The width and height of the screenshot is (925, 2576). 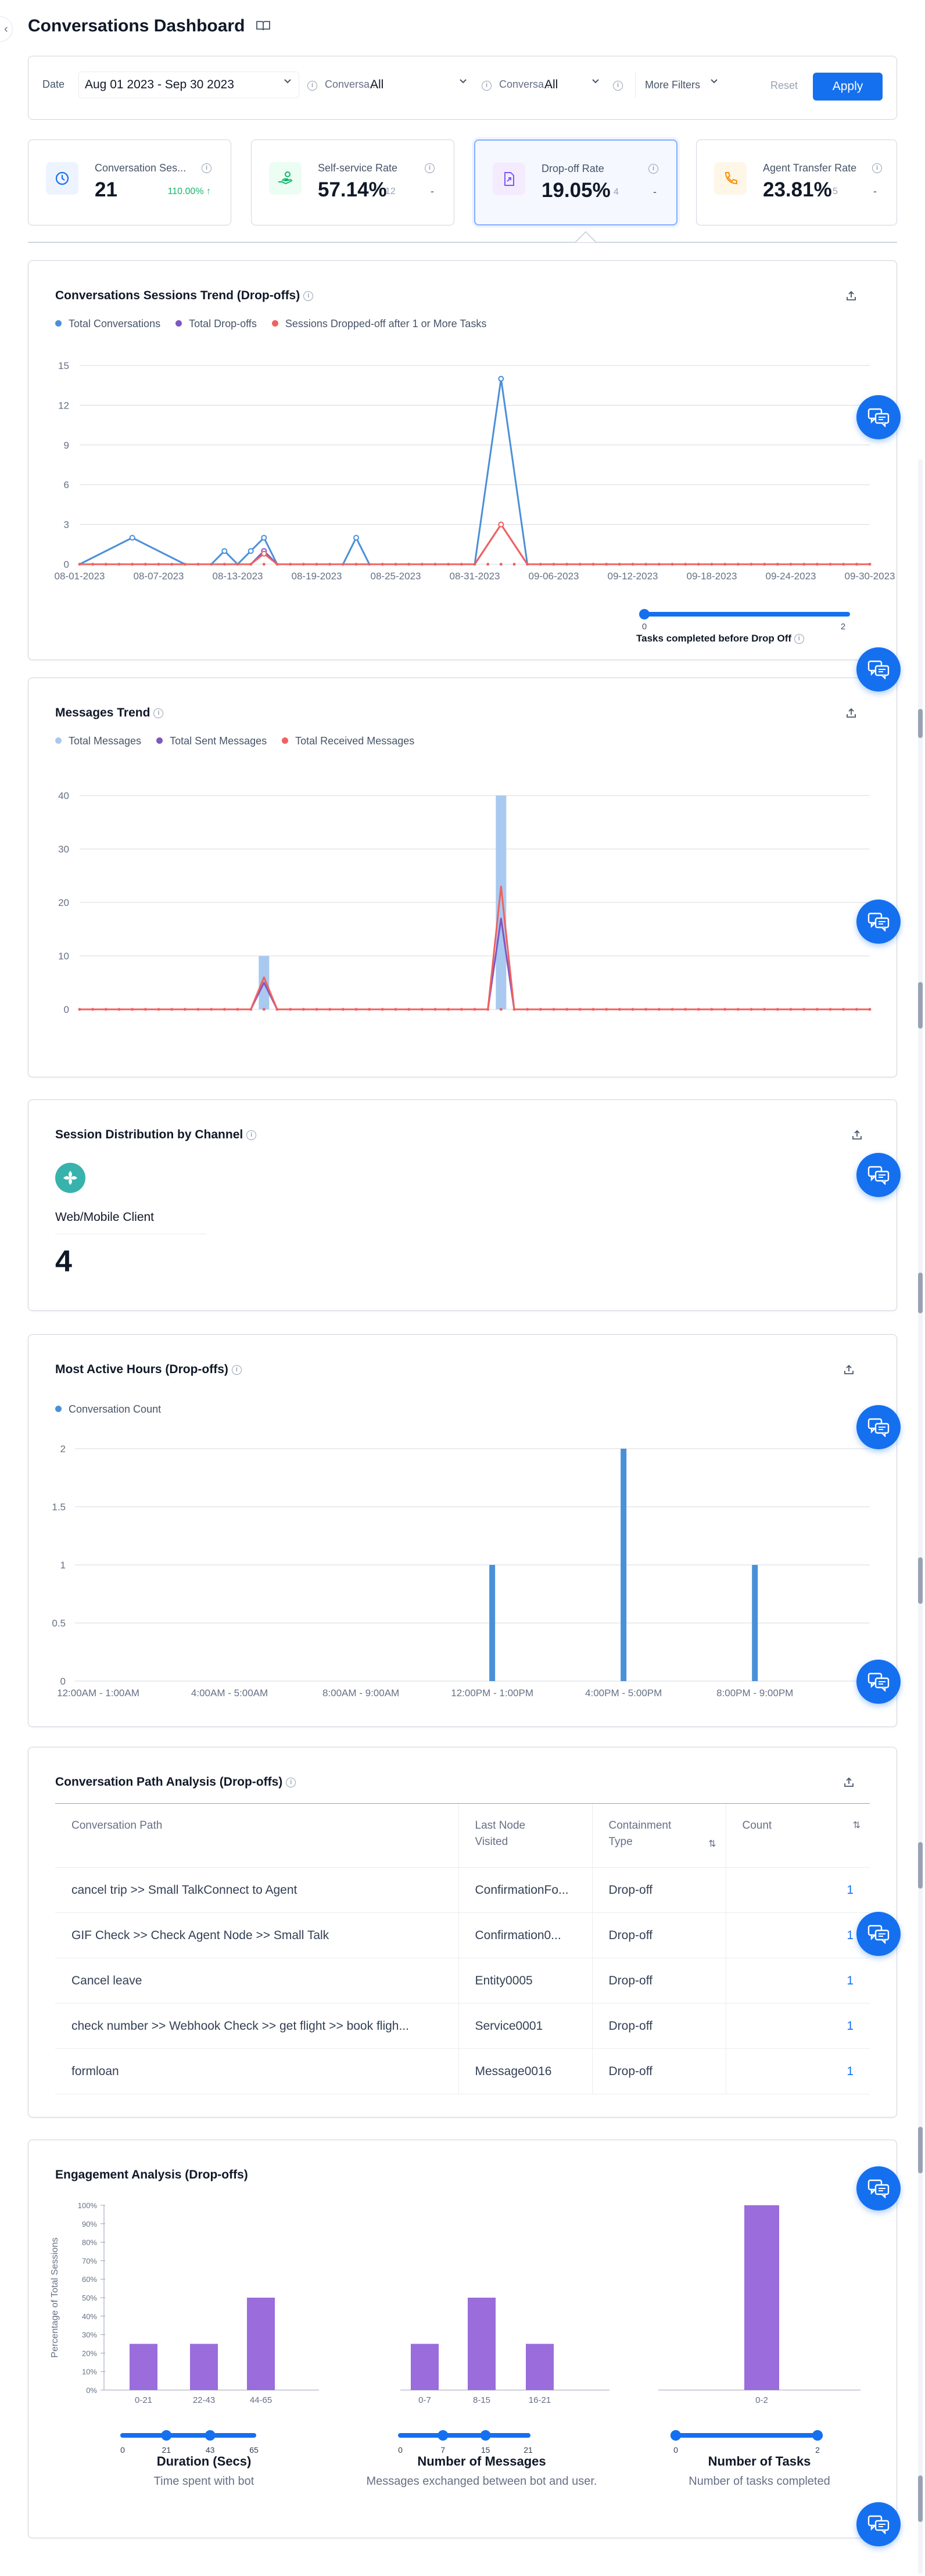 What do you see at coordinates (89, 2335) in the screenshot?
I see `y-tick-label: 30%` at bounding box center [89, 2335].